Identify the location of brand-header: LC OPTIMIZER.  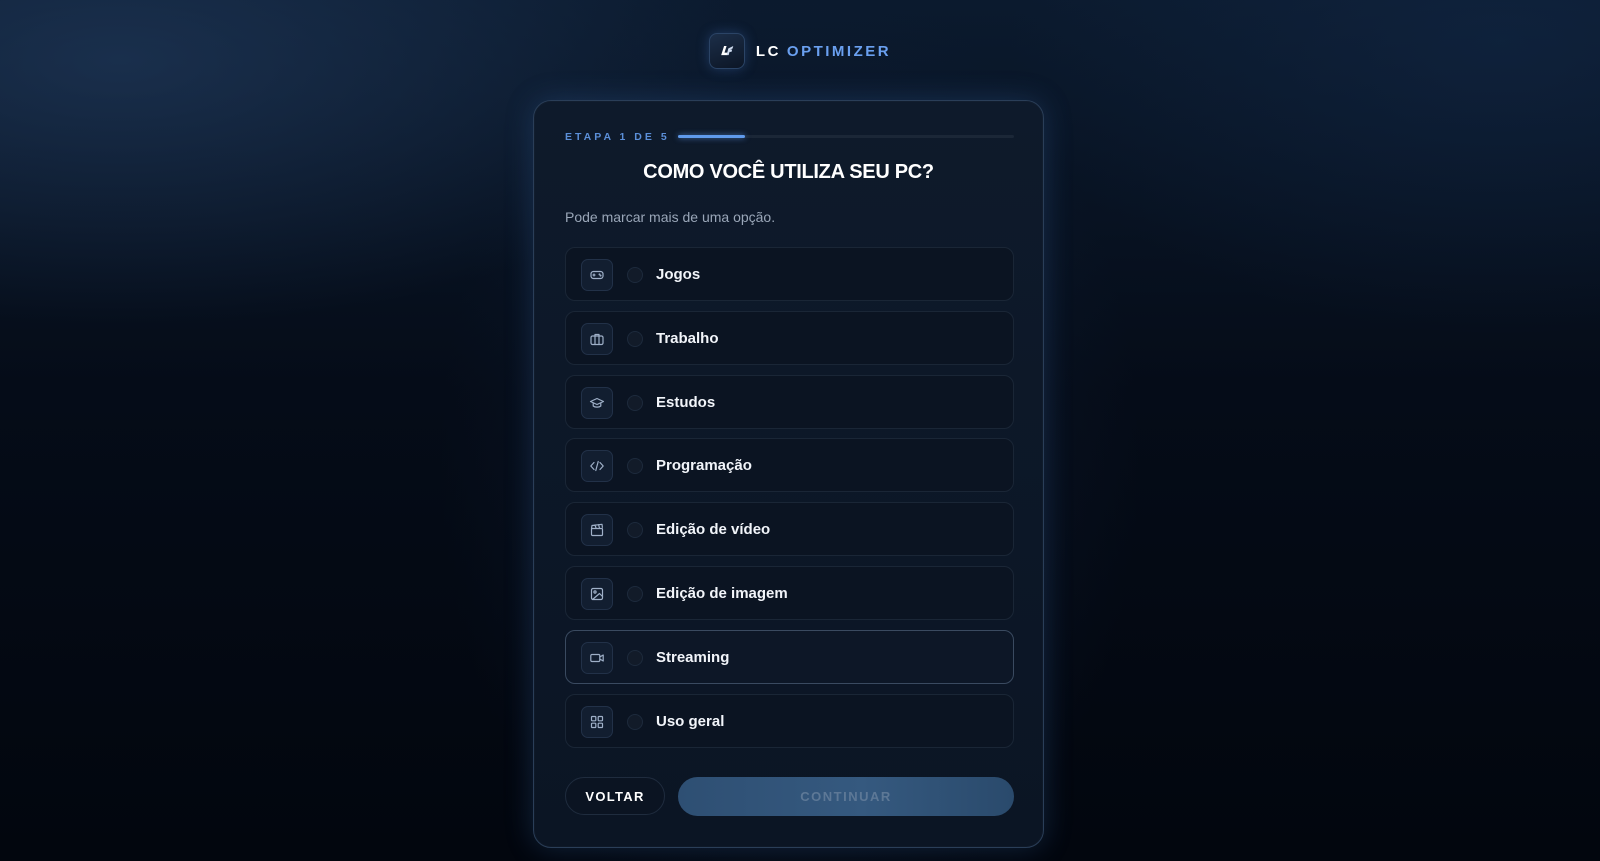
(800, 51).